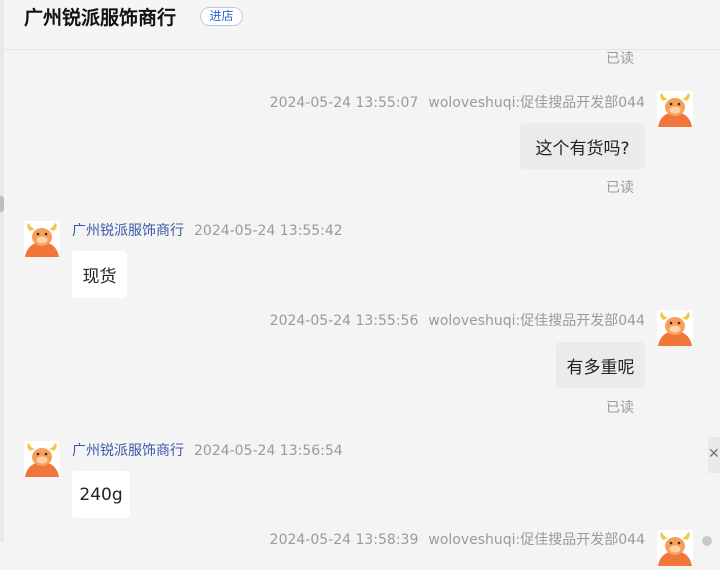 The image size is (720, 570). What do you see at coordinates (344, 540) in the screenshot?
I see `message-time: 2024-05-24 13:58:39` at bounding box center [344, 540].